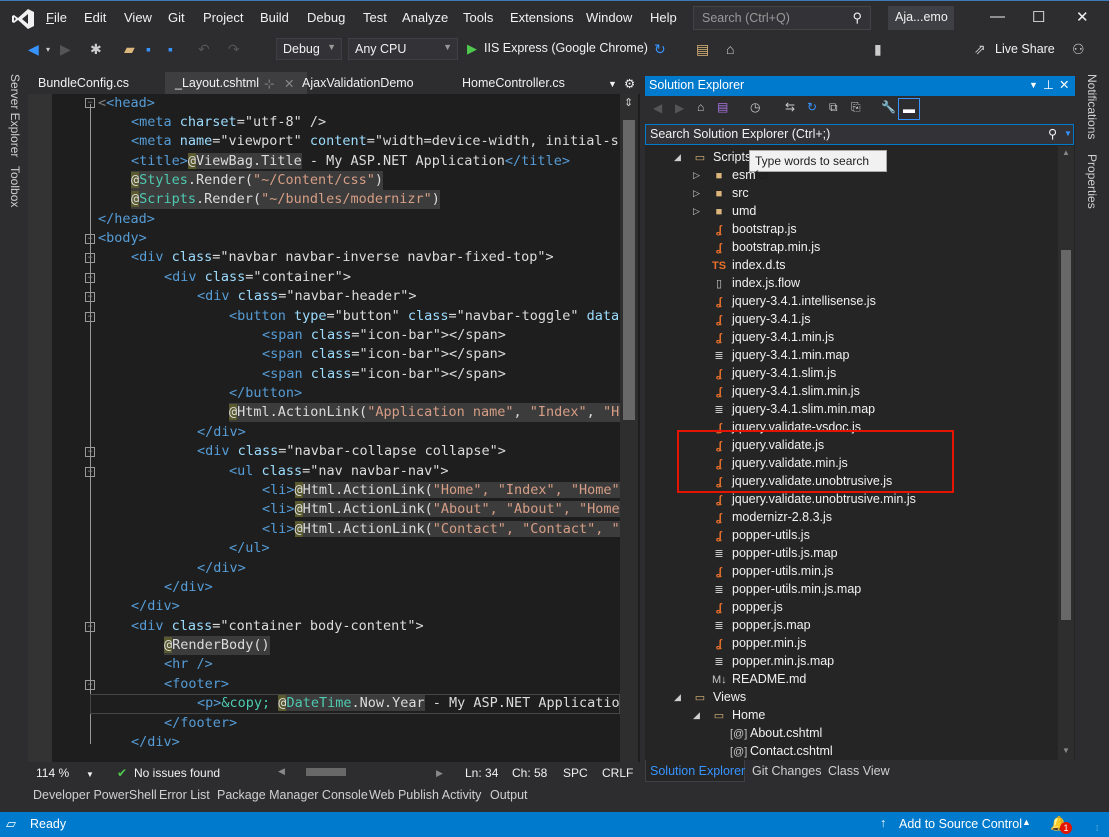 The width and height of the screenshot is (1109, 837). I want to click on tab-bundleconfig: BundleConfig.cs, so click(83, 83).